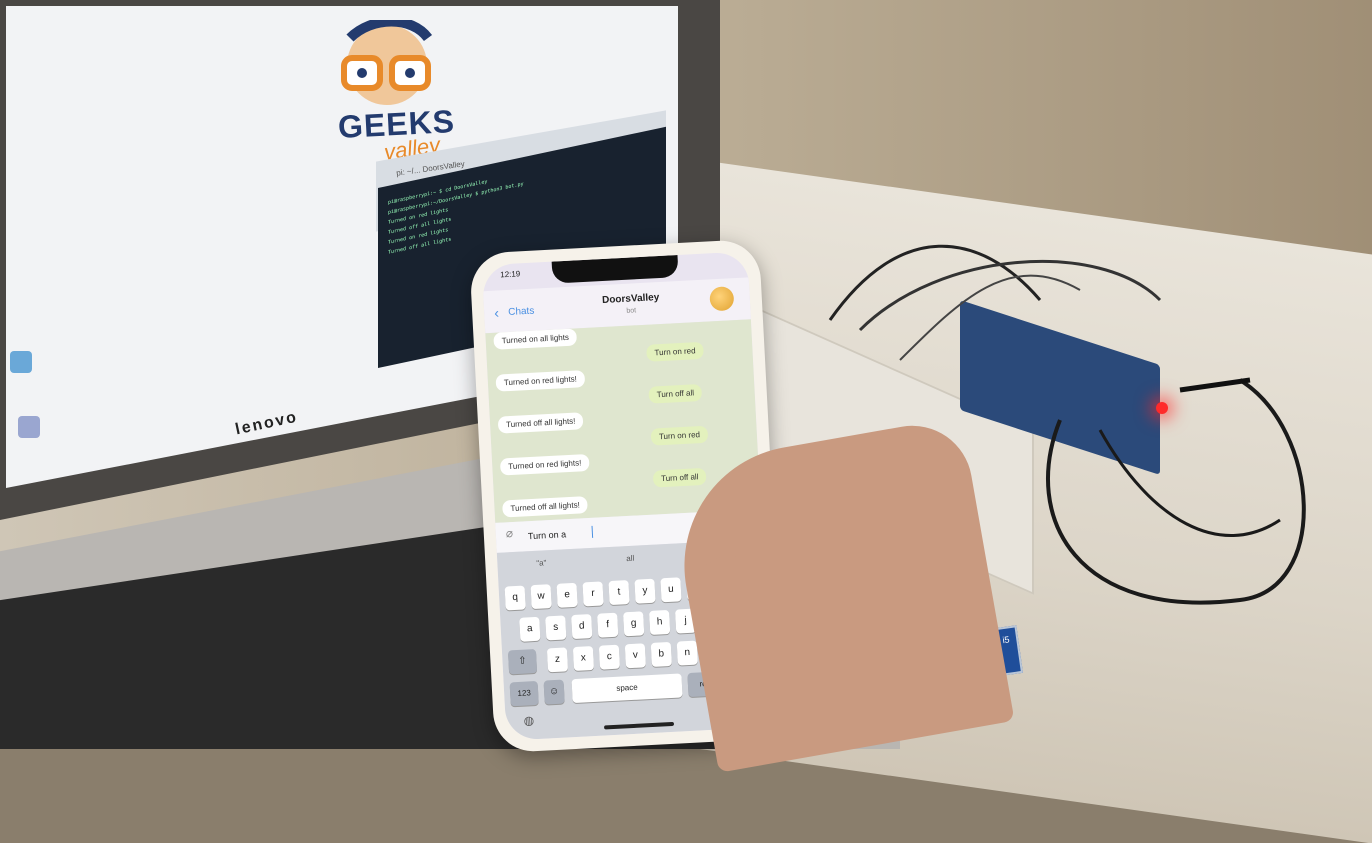  Describe the element at coordinates (521, 312) in the screenshot. I see `back-button: Chats` at that location.